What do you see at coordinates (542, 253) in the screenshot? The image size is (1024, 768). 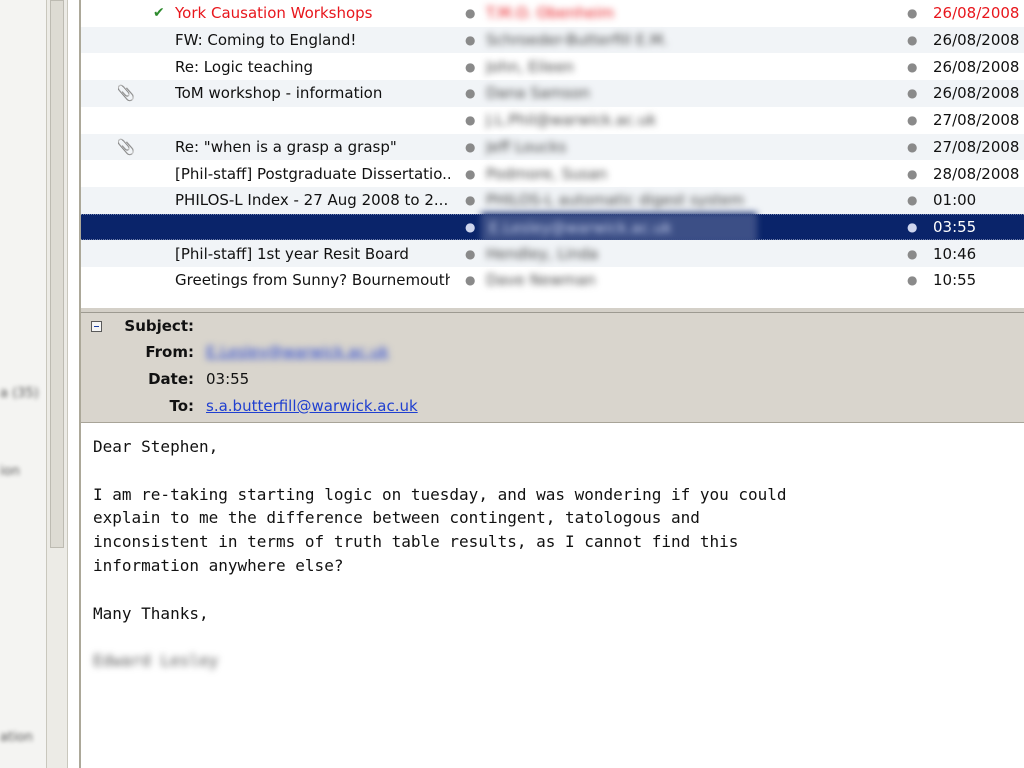 I see `message-sender: Hendley, Linda` at bounding box center [542, 253].